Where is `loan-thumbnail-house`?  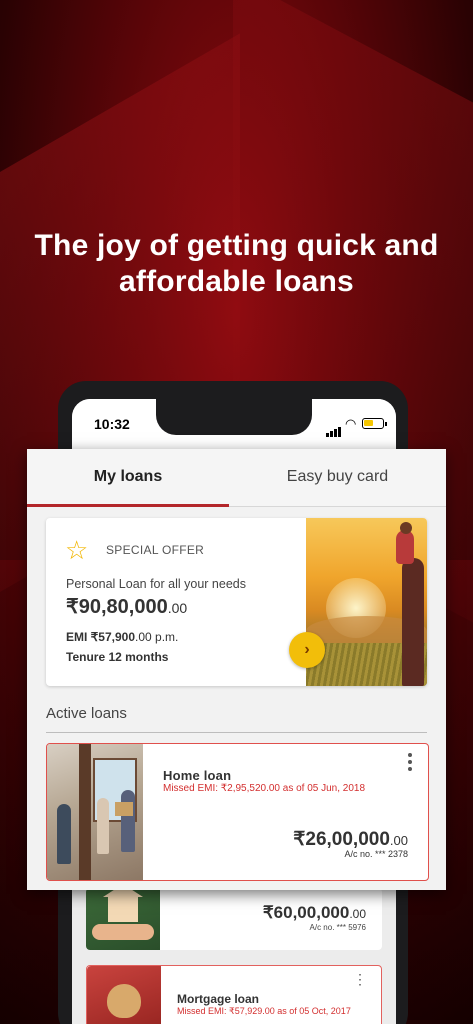 loan-thumbnail-house is located at coordinates (123, 917).